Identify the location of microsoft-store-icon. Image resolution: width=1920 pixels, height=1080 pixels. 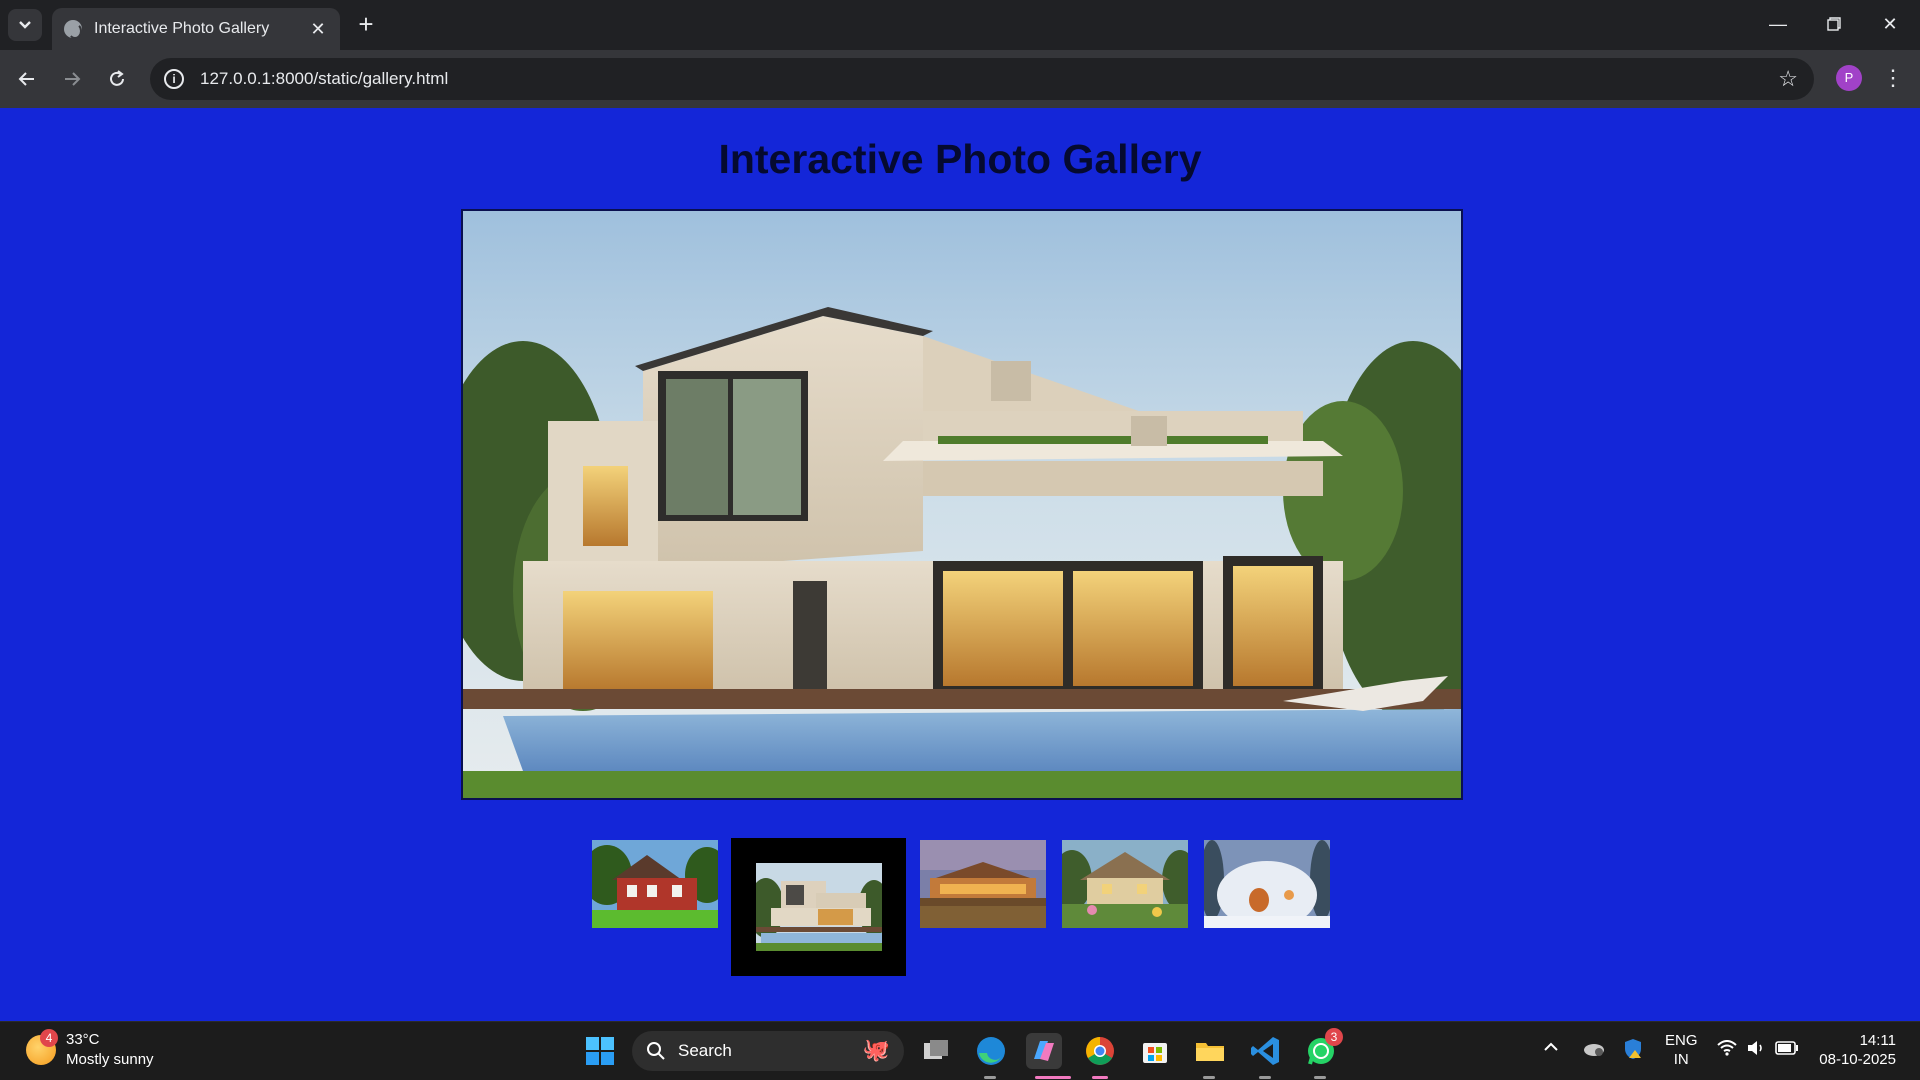
(1155, 1051).